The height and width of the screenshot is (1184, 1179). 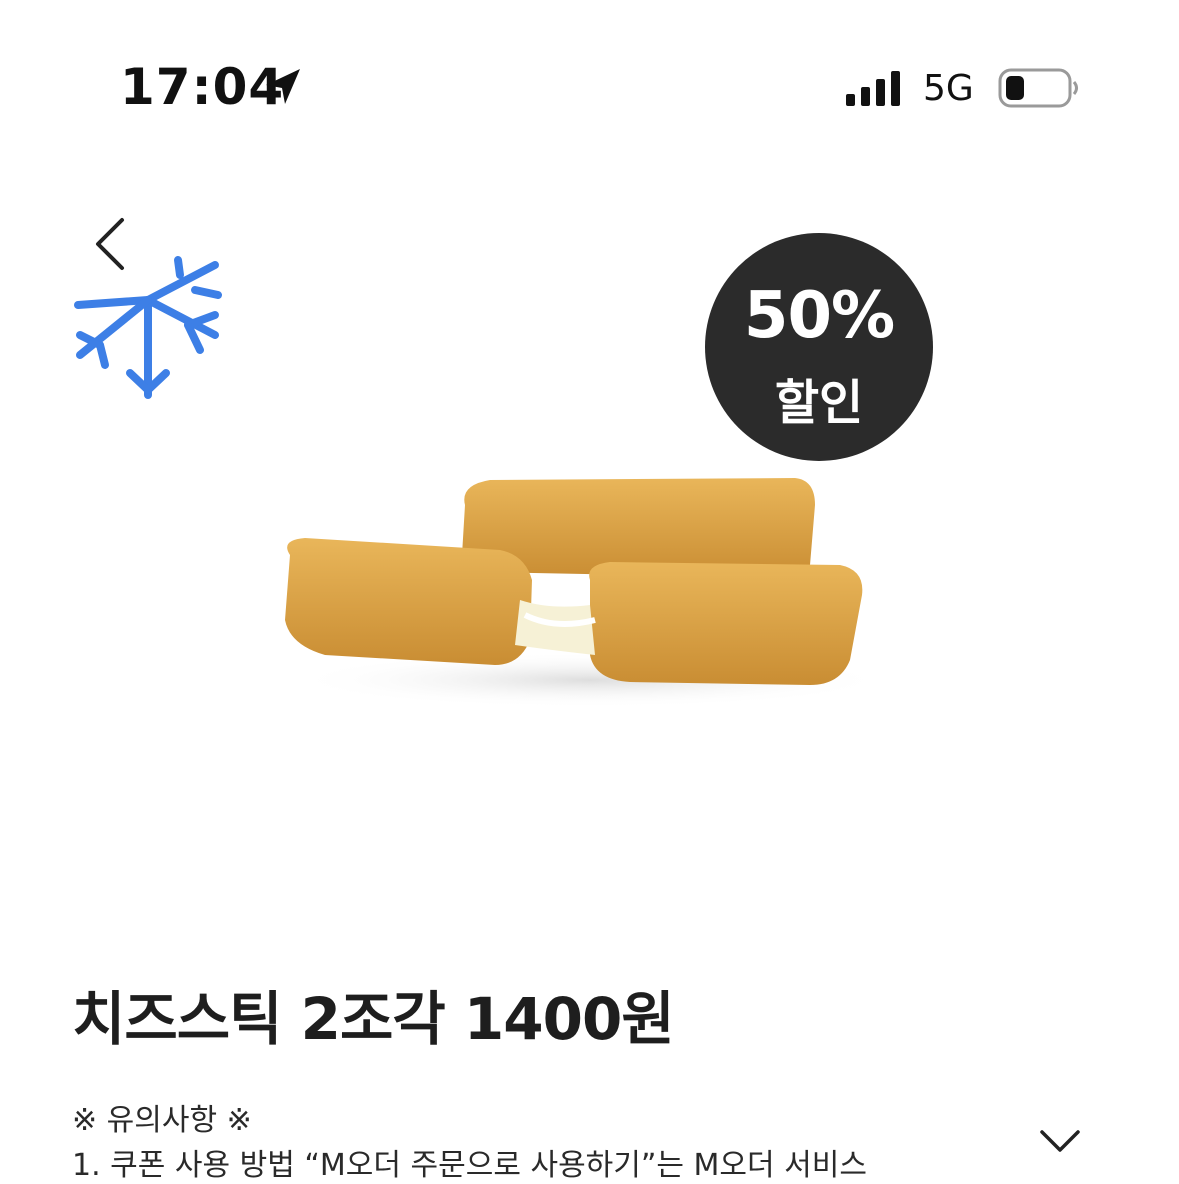 I want to click on discount-badge: 50% 할인, so click(x=819, y=347).